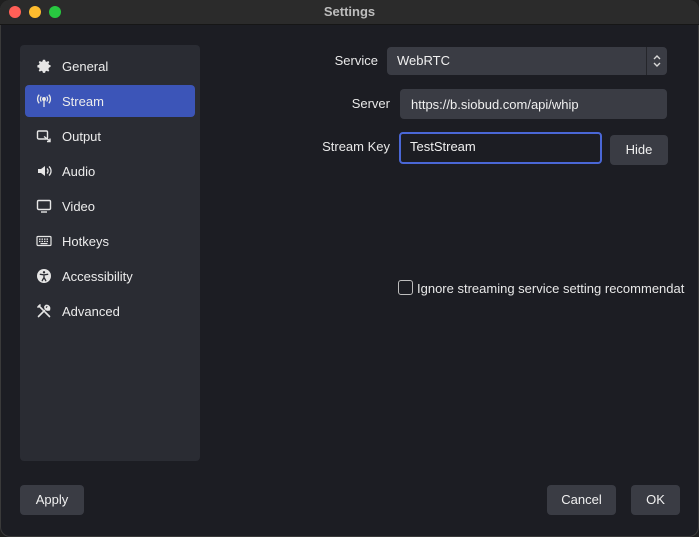 The image size is (699, 537). I want to click on apply-button: Apply, so click(52, 500).